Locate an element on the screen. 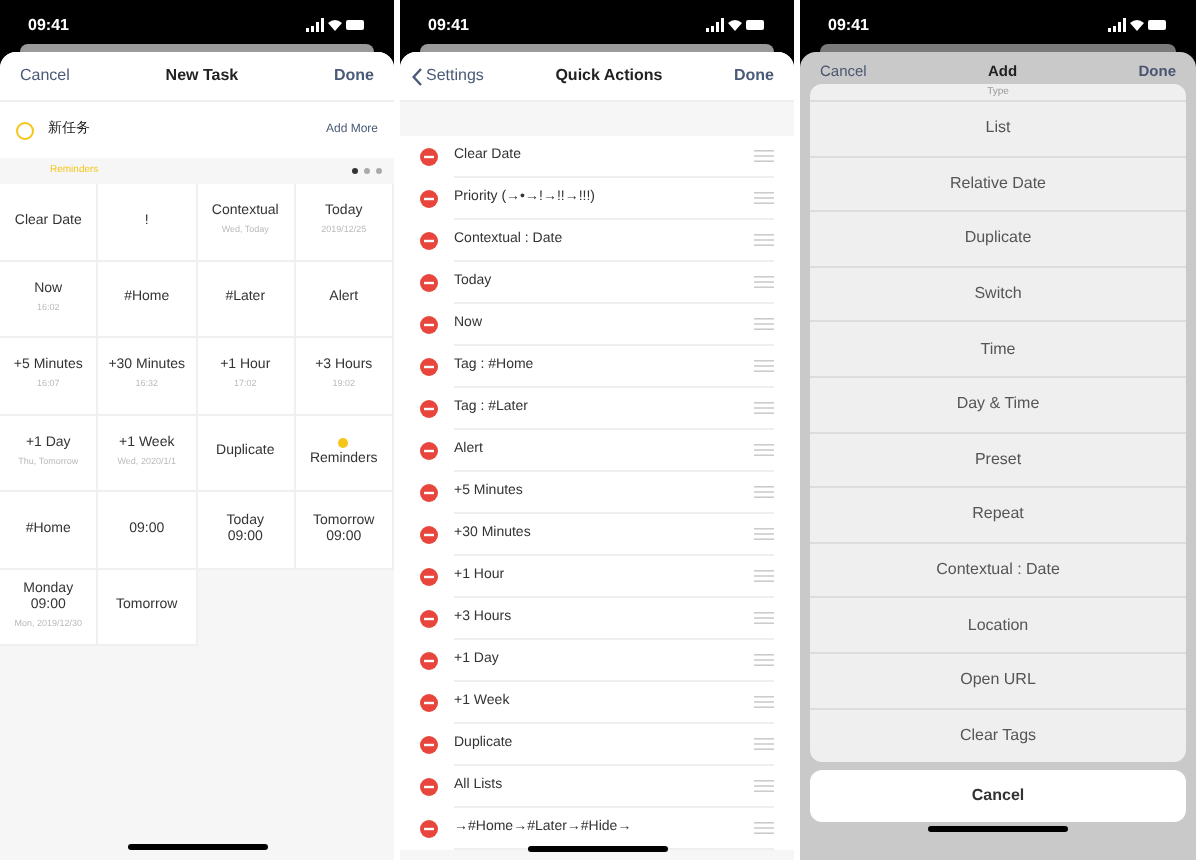 The width and height of the screenshot is (1200, 860). menu-option: Day & Time is located at coordinates (998, 403).